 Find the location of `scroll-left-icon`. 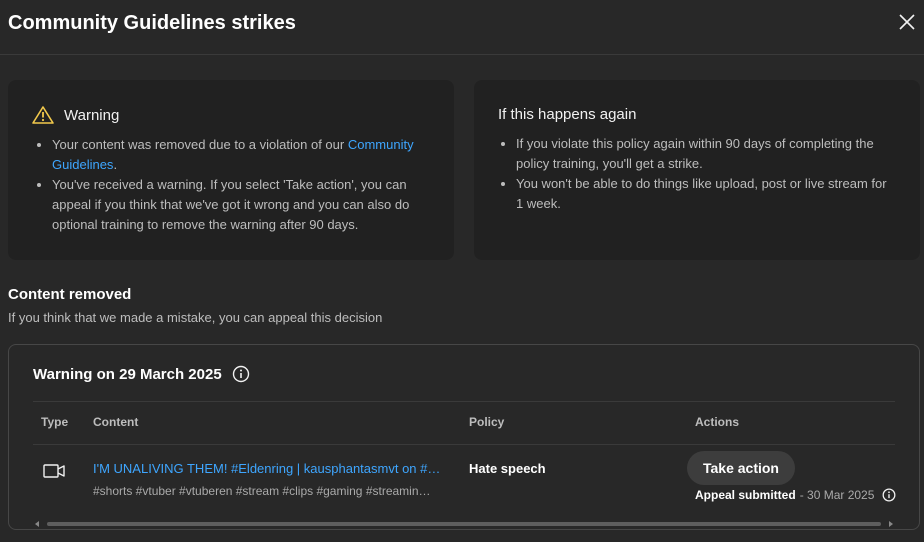

scroll-left-icon is located at coordinates (37, 524).